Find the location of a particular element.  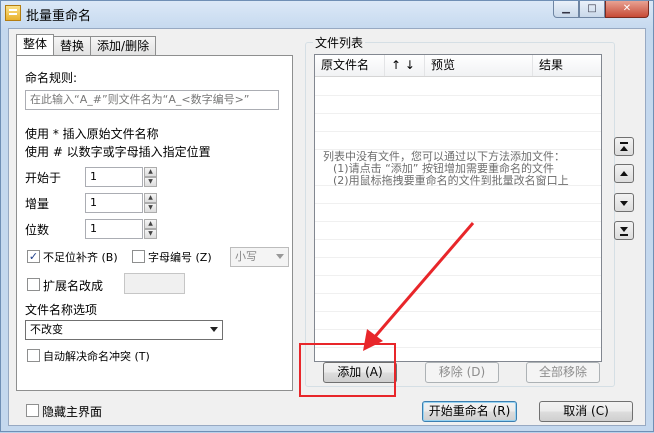

red-arrow-annotation is located at coordinates (419, 286).